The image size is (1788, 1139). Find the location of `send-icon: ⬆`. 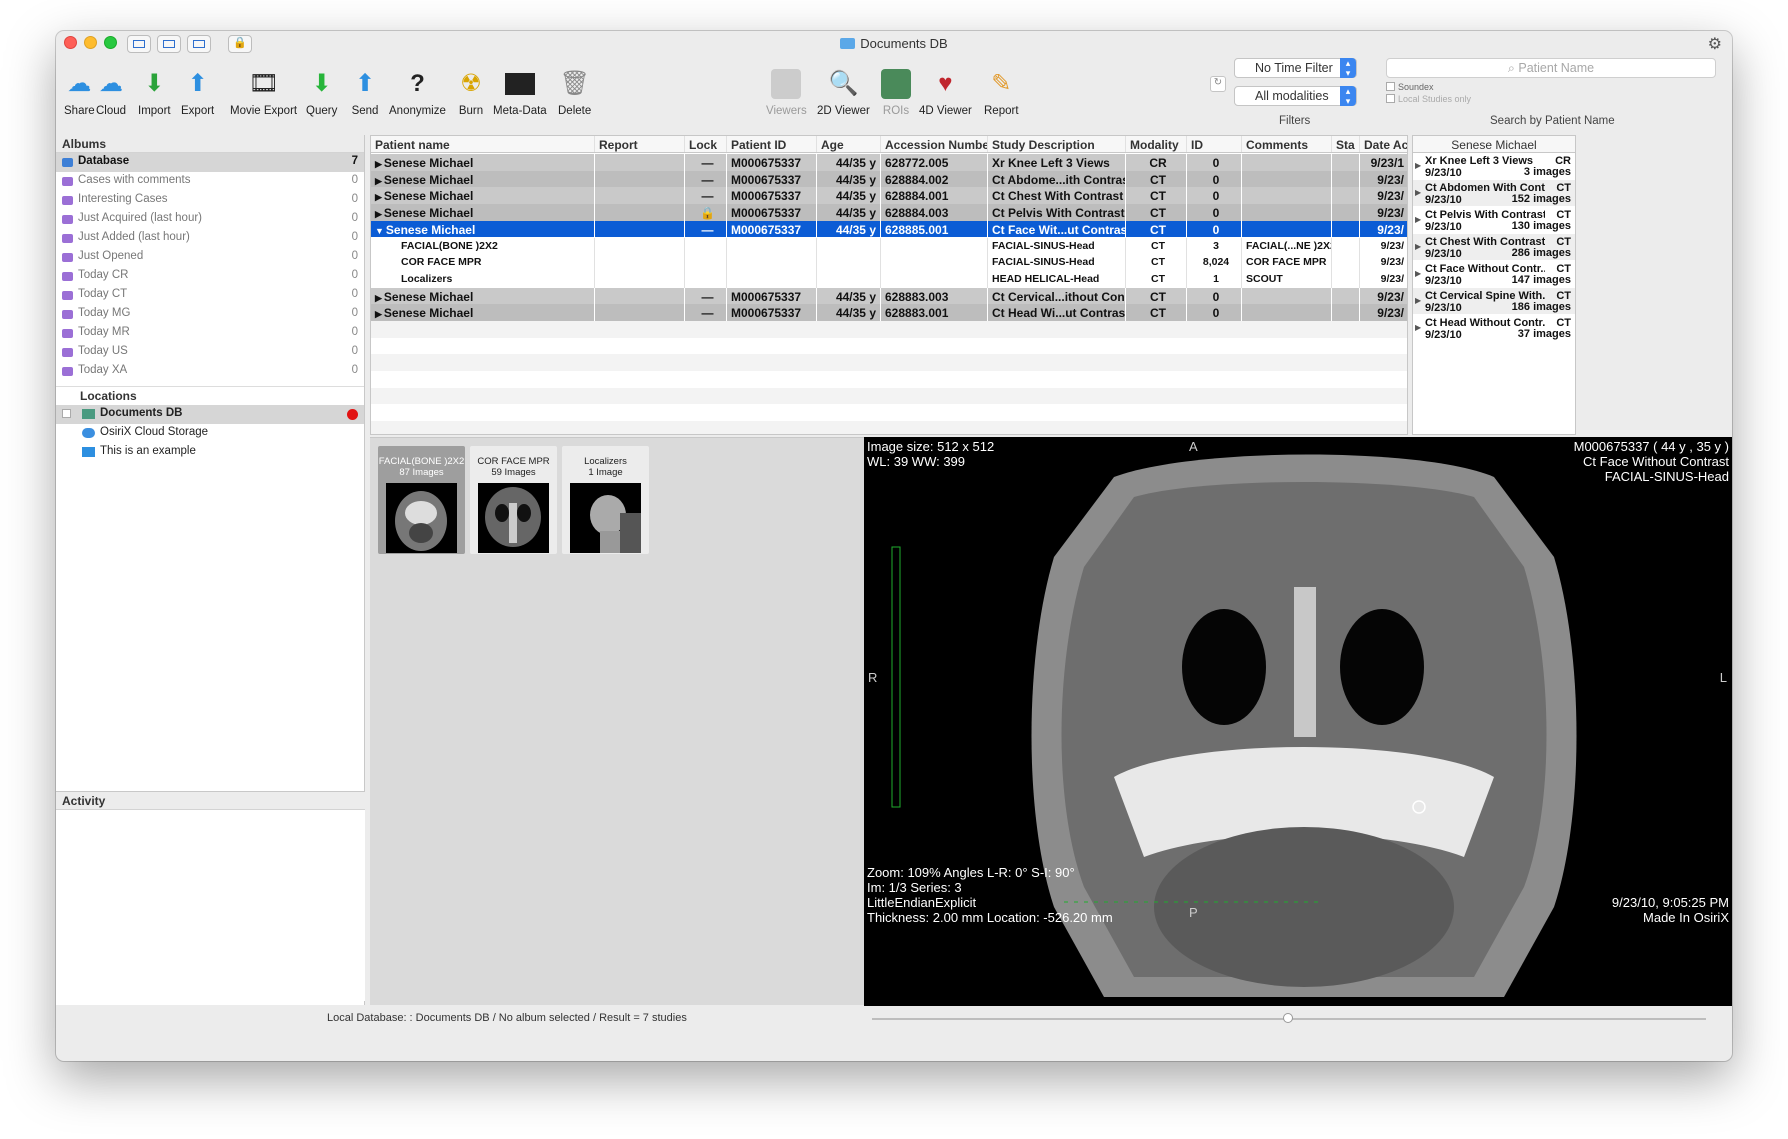

send-icon: ⬆ is located at coordinates (365, 83).